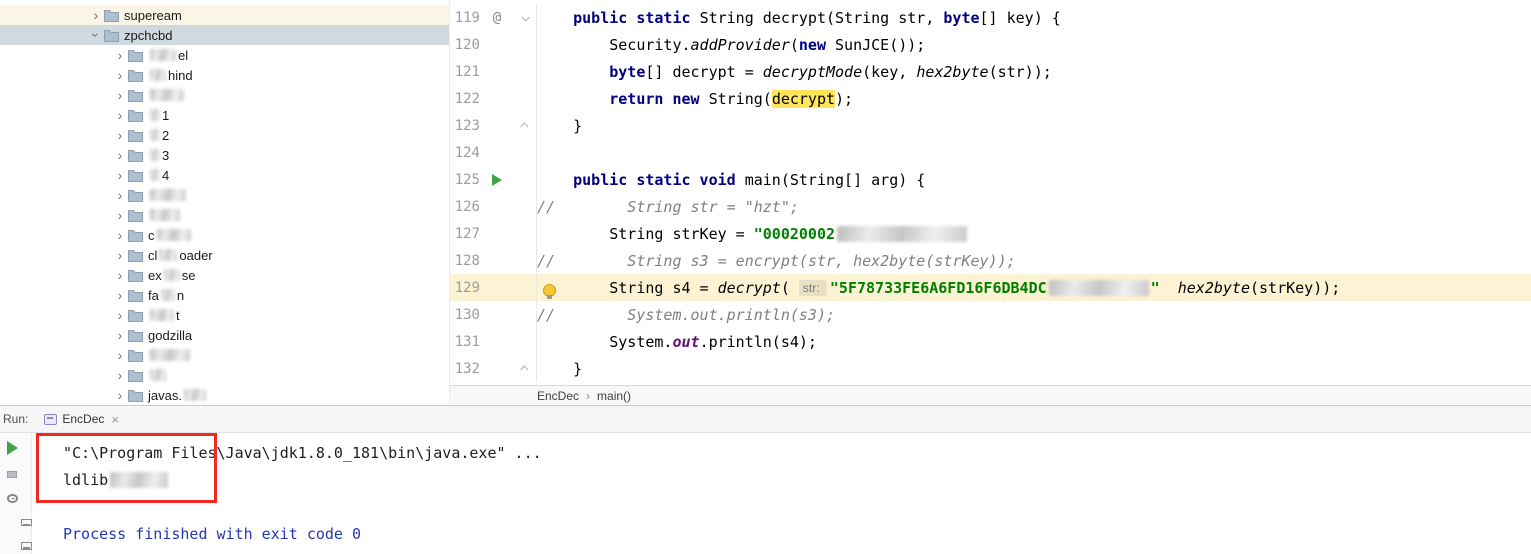 The height and width of the screenshot is (554, 1531). I want to click on stop-icon, so click(12, 475).